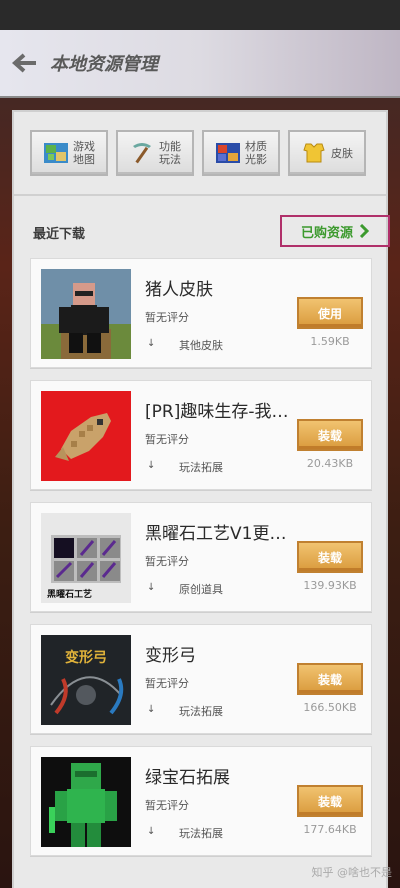 Image resolution: width=400 pixels, height=888 pixels. Describe the element at coordinates (326, 233) in the screenshot. I see `purchased-label: 已购资源` at that location.